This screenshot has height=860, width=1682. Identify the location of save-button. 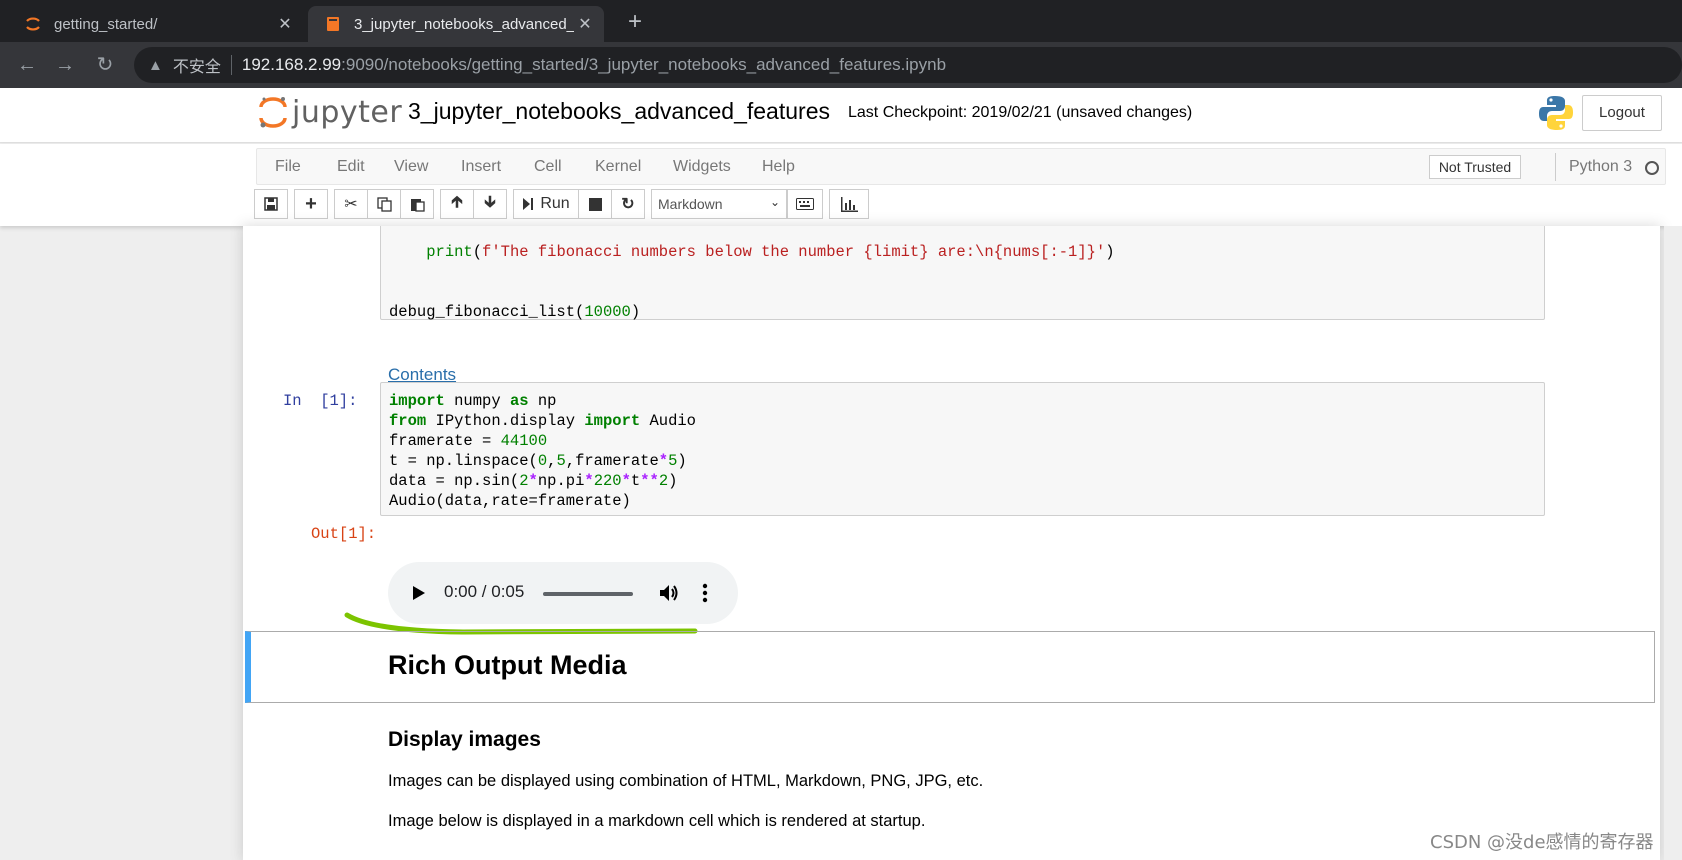
(271, 204).